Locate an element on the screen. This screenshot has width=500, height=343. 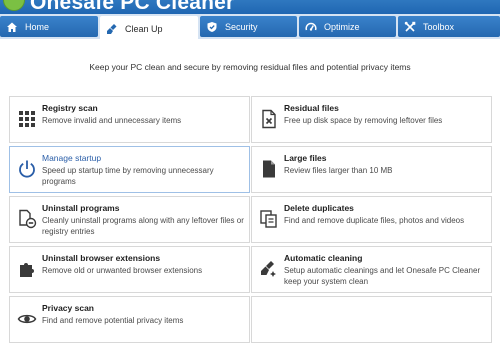
file-x-icon is located at coordinates (269, 119).